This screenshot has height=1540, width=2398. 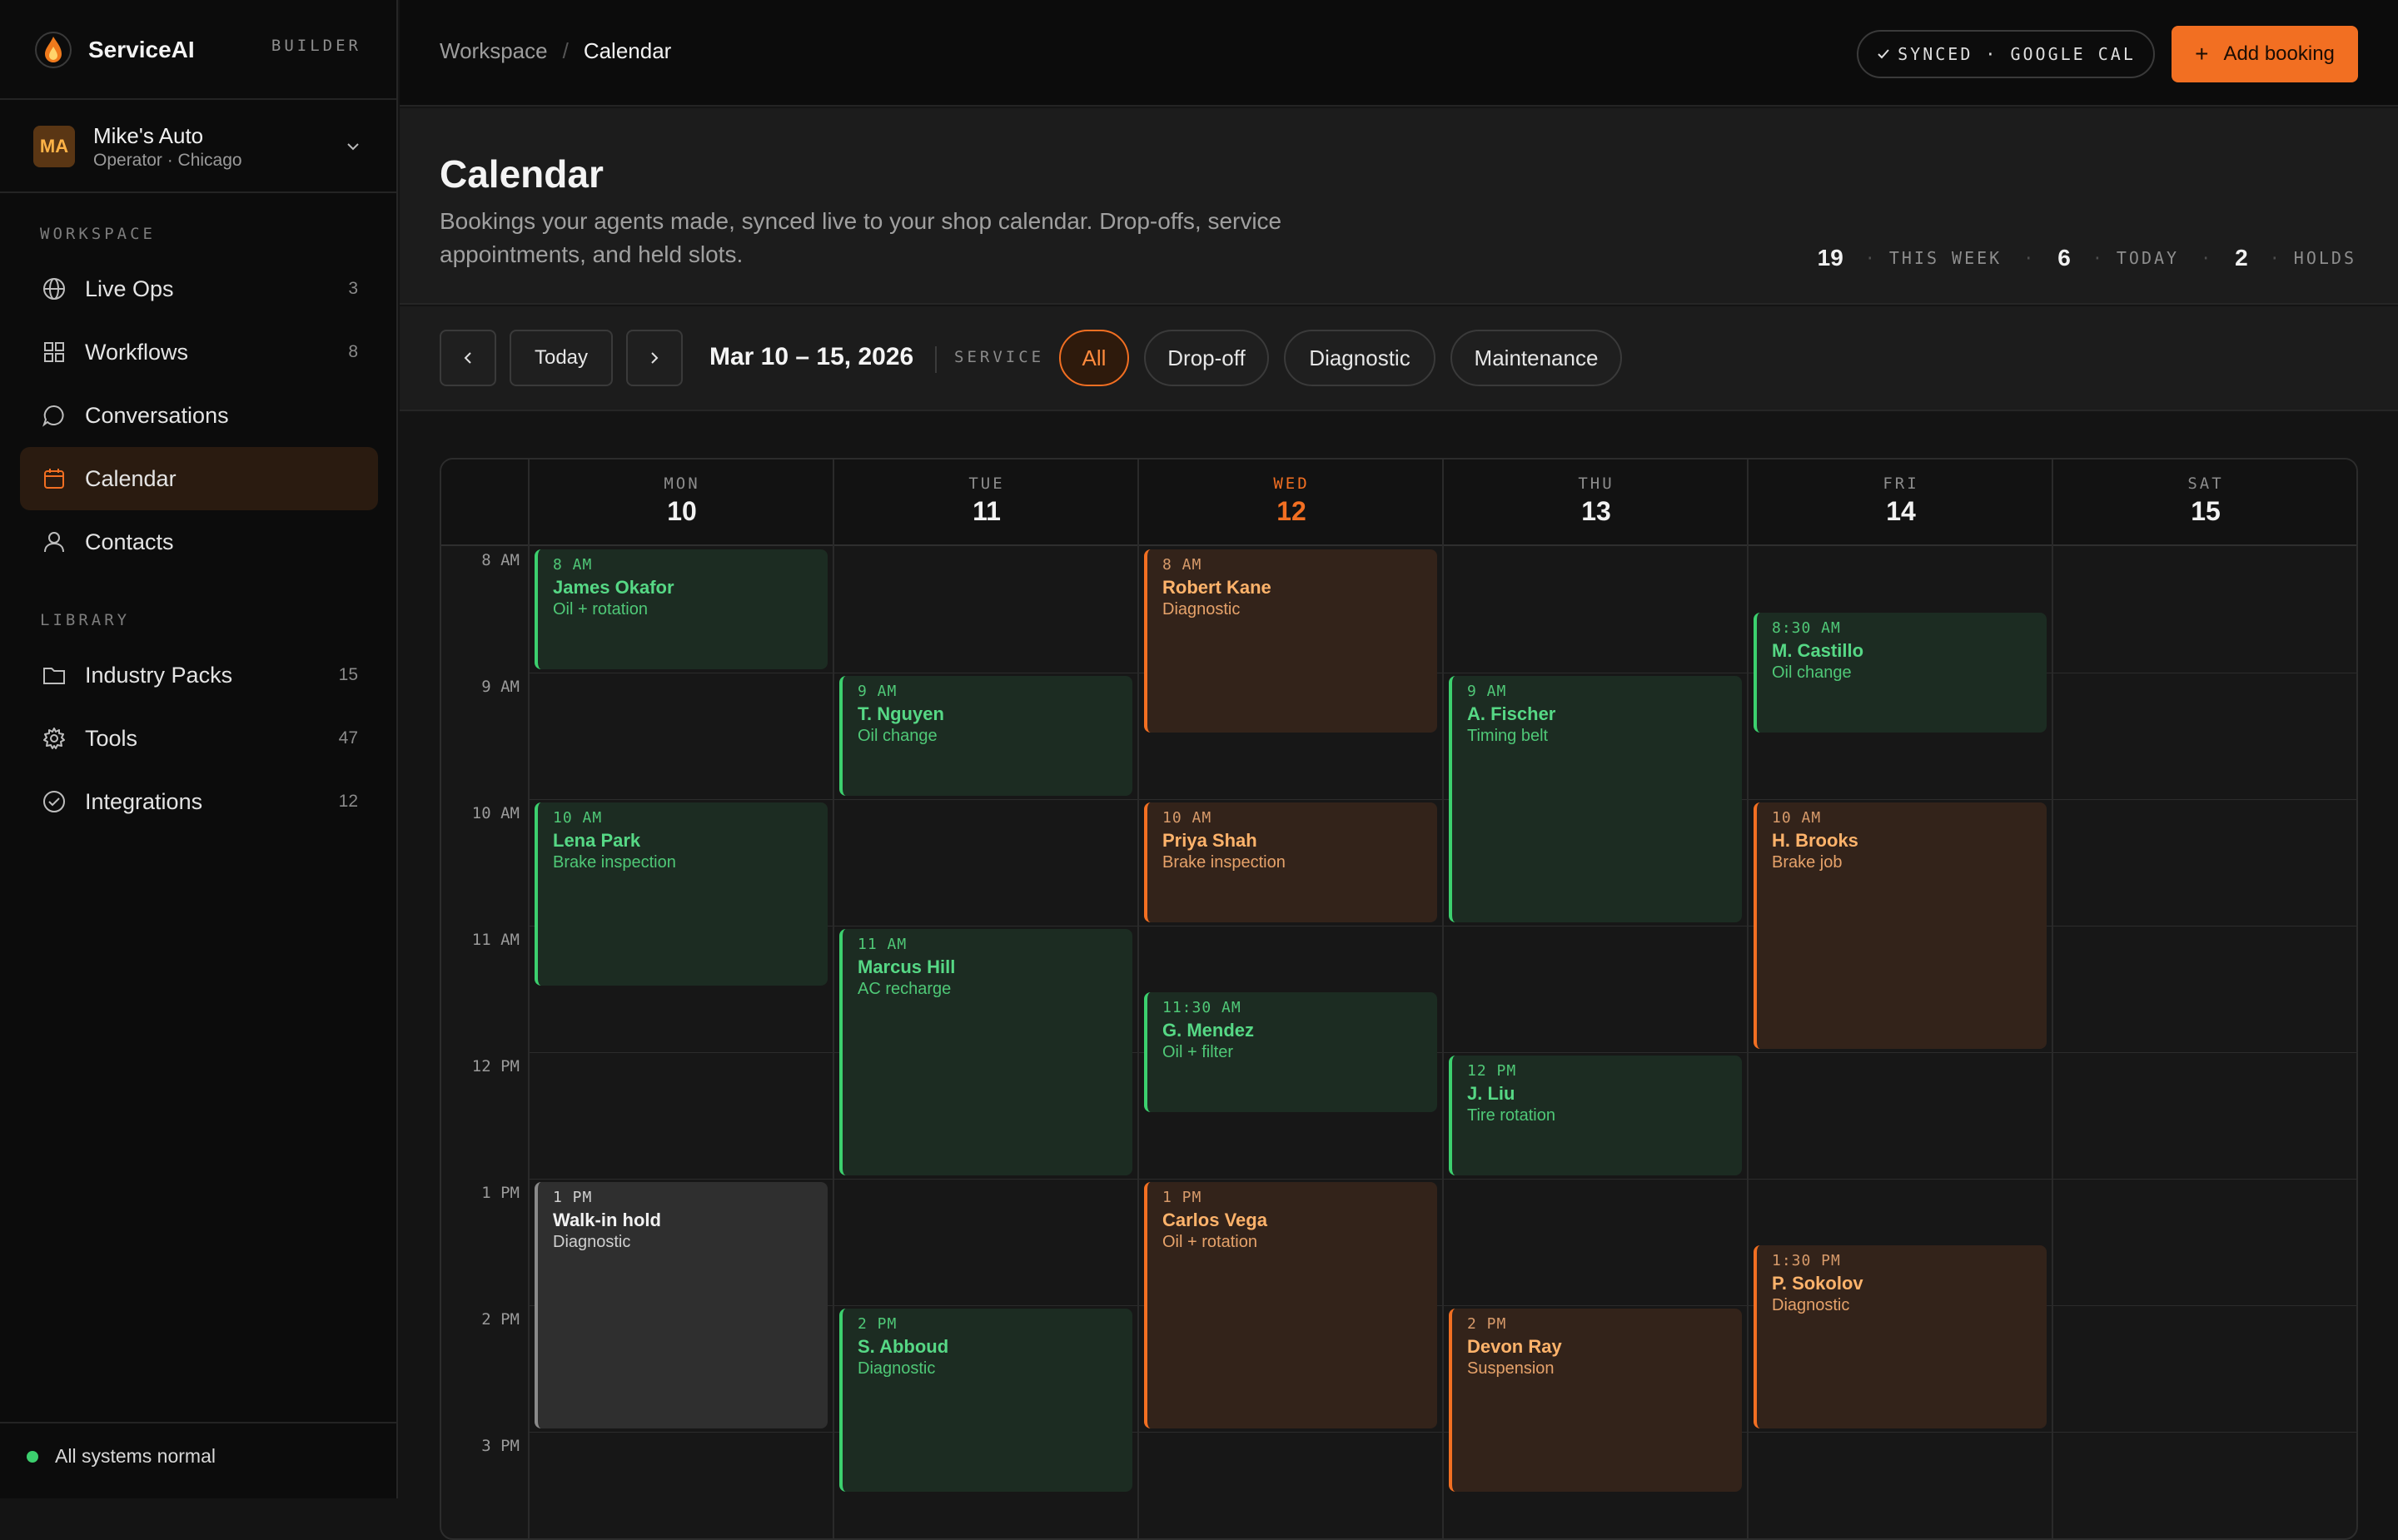 What do you see at coordinates (1595, 799) in the screenshot?
I see `booking-card: 9 AM A. Fischer Timing belt` at bounding box center [1595, 799].